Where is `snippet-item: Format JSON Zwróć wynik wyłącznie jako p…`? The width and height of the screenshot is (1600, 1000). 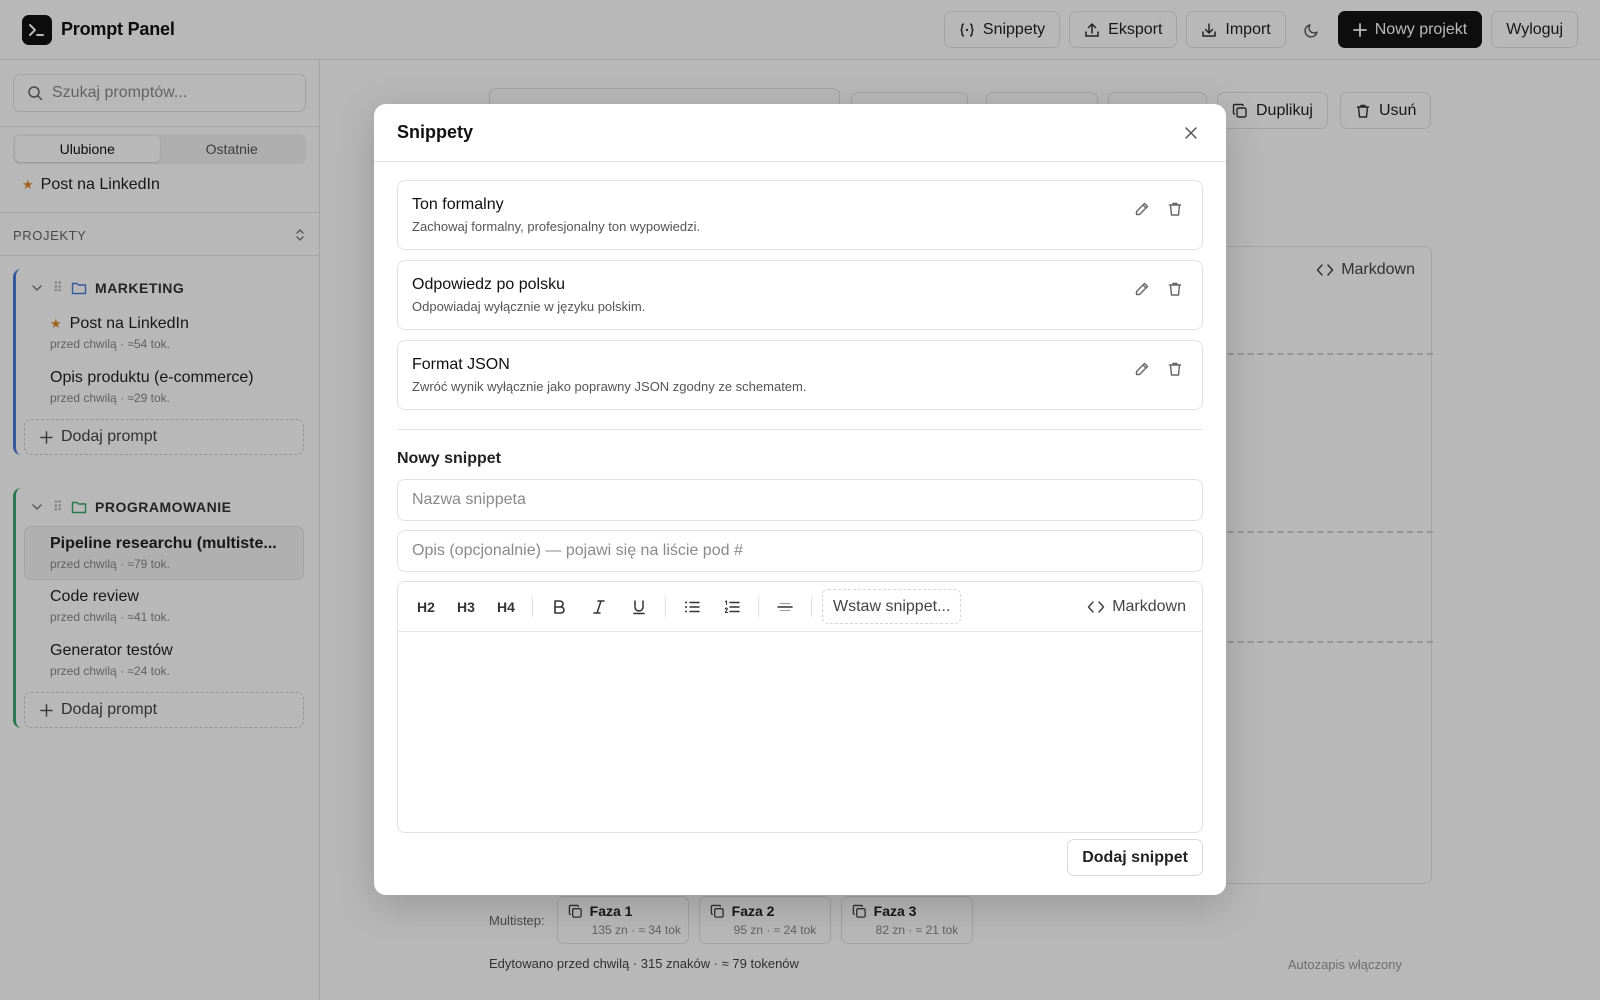 snippet-item: Format JSON Zwróć wynik wyłącznie jako p… is located at coordinates (800, 375).